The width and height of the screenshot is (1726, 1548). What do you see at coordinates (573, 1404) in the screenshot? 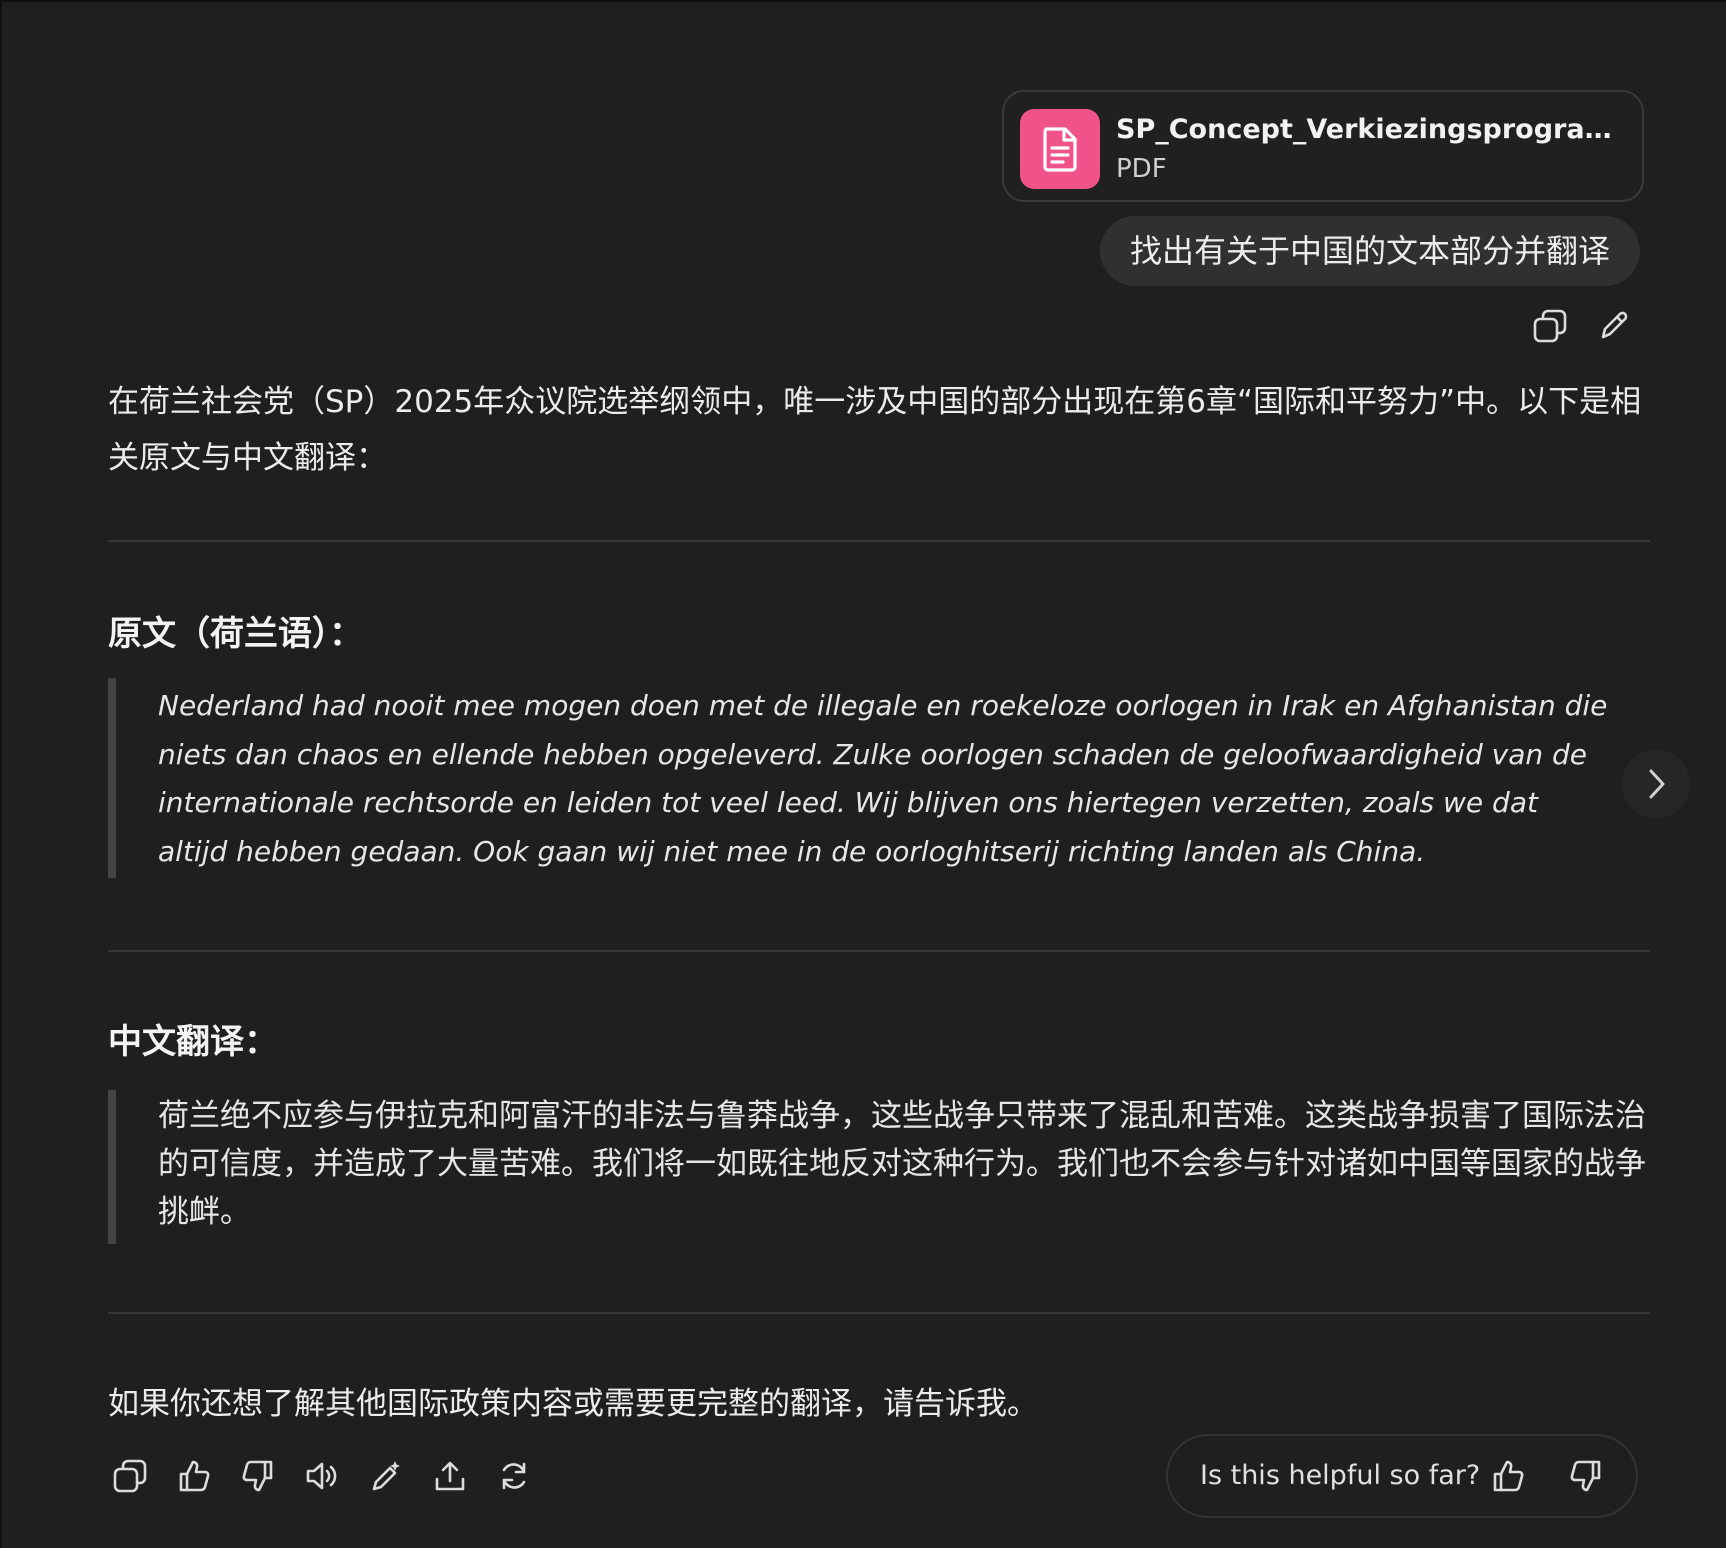
I see `assistant-closing: 如果你还想了解其他国际政策内容或需要更完整的翻译，请告诉我。` at bounding box center [573, 1404].